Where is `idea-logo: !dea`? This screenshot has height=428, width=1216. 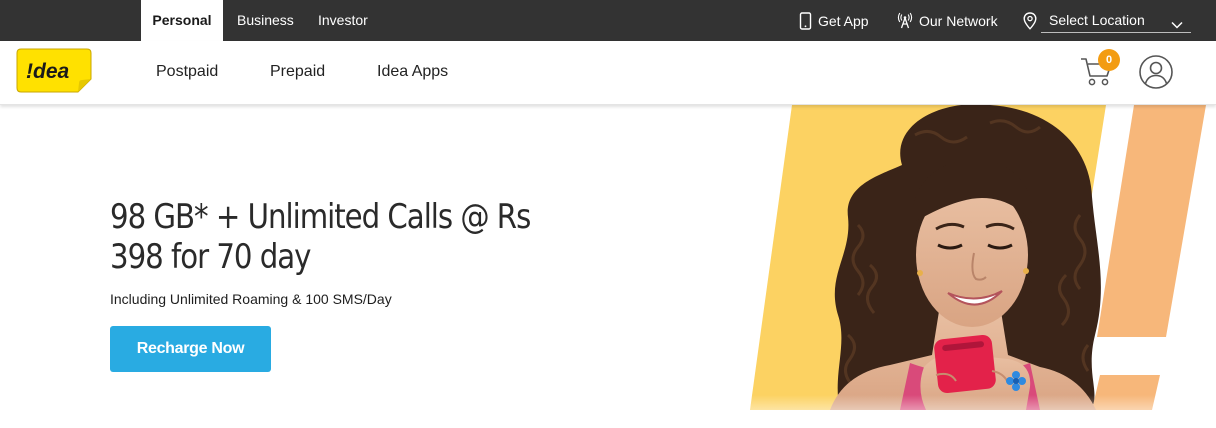
idea-logo: !dea is located at coordinates (54, 70).